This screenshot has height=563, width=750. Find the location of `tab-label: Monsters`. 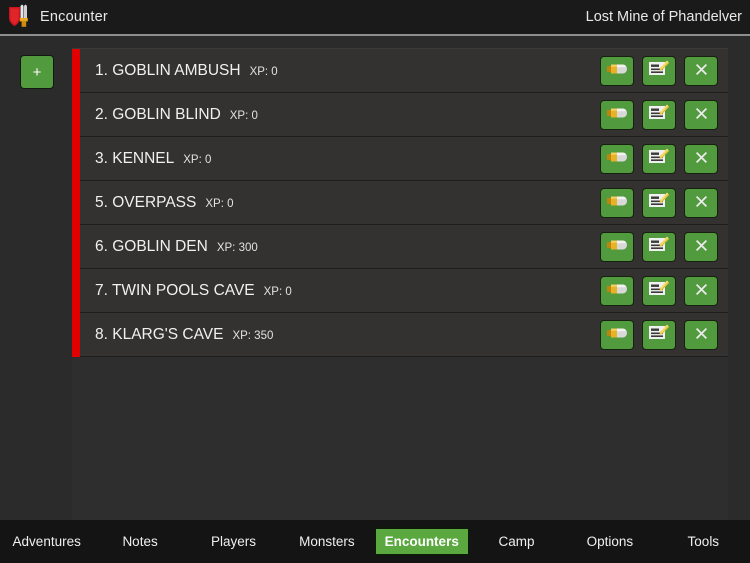

tab-label: Monsters is located at coordinates (327, 541).